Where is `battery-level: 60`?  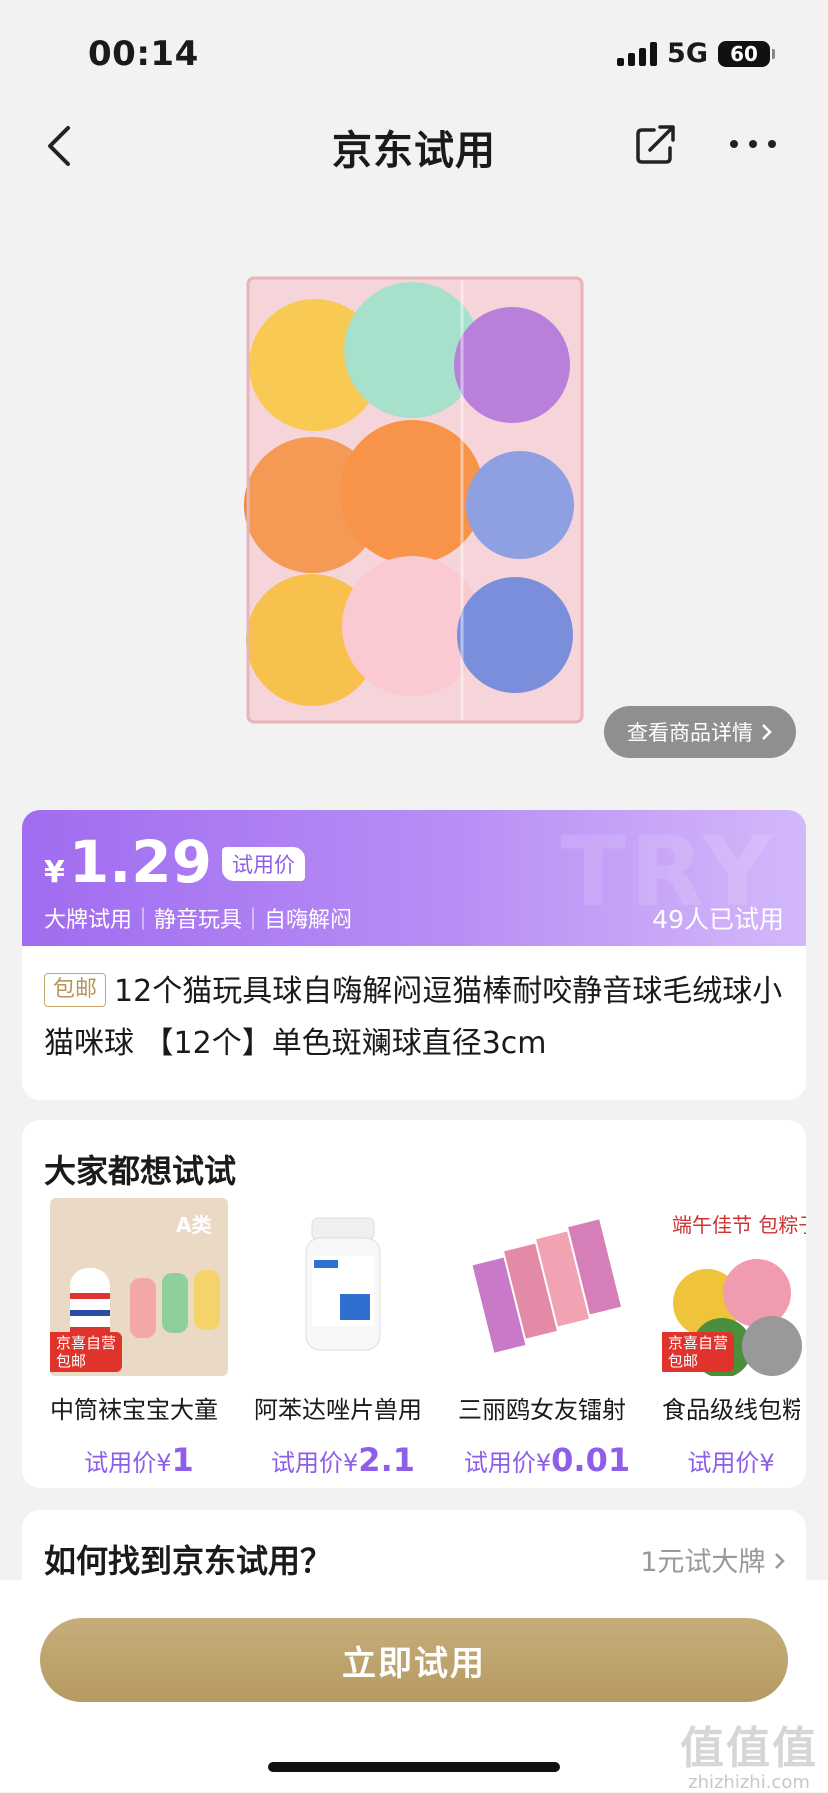
battery-level: 60 is located at coordinates (744, 53).